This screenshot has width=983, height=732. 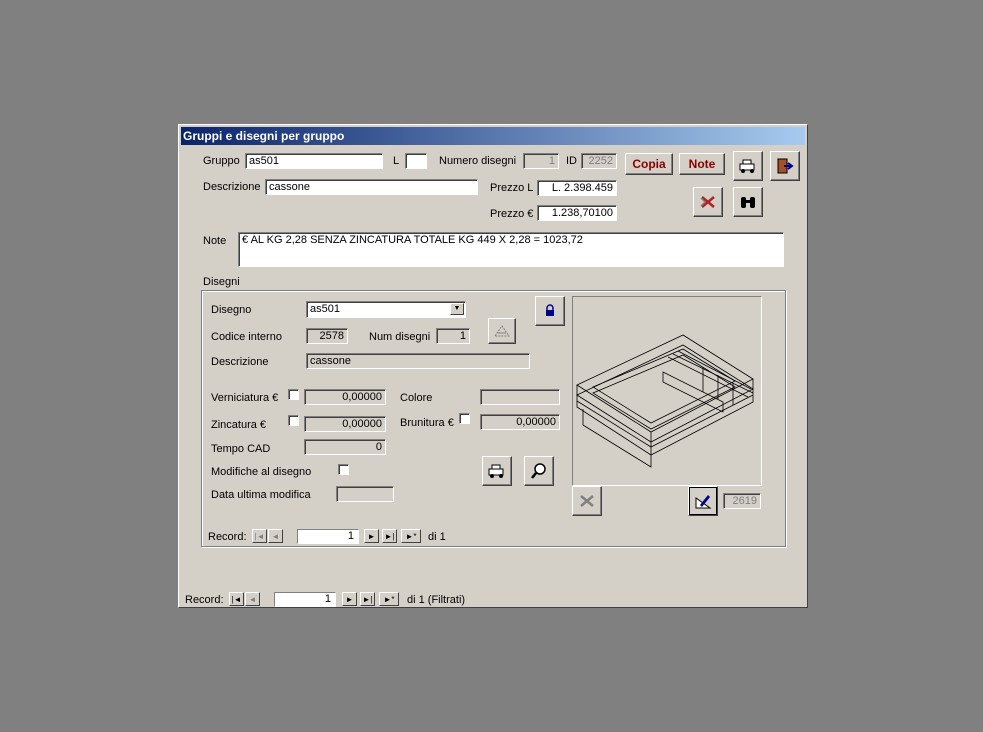 What do you see at coordinates (328, 536) in the screenshot?
I see `sub-record-number-input: 1` at bounding box center [328, 536].